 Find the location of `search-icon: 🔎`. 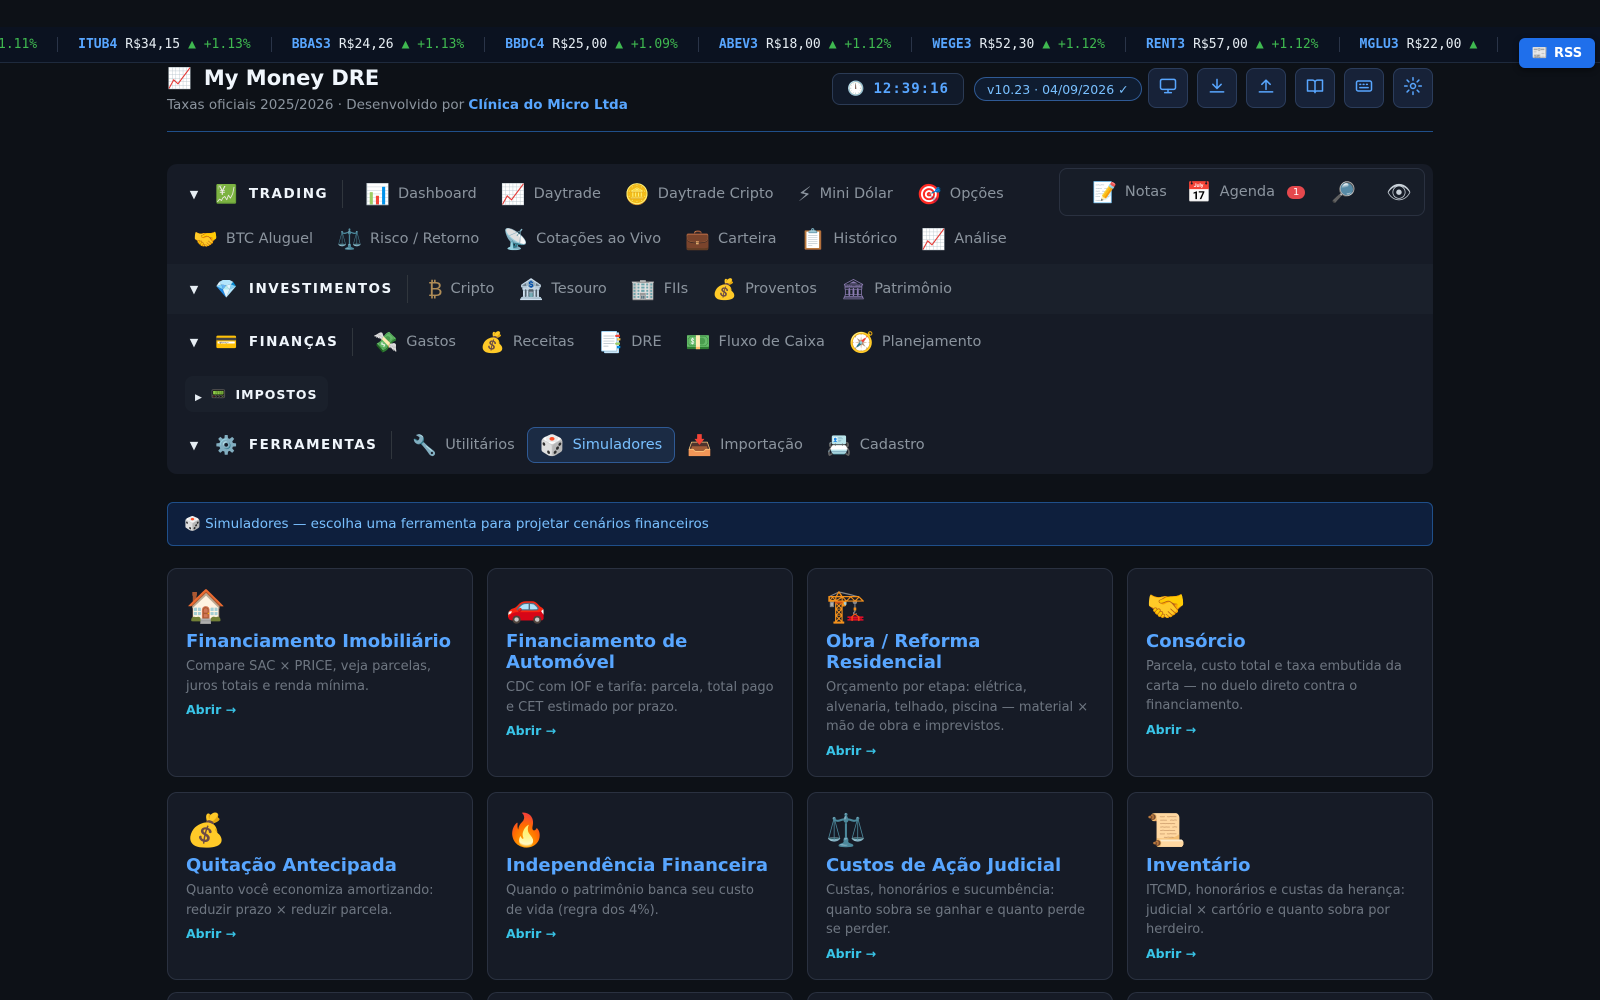

search-icon: 🔎 is located at coordinates (1343, 192).